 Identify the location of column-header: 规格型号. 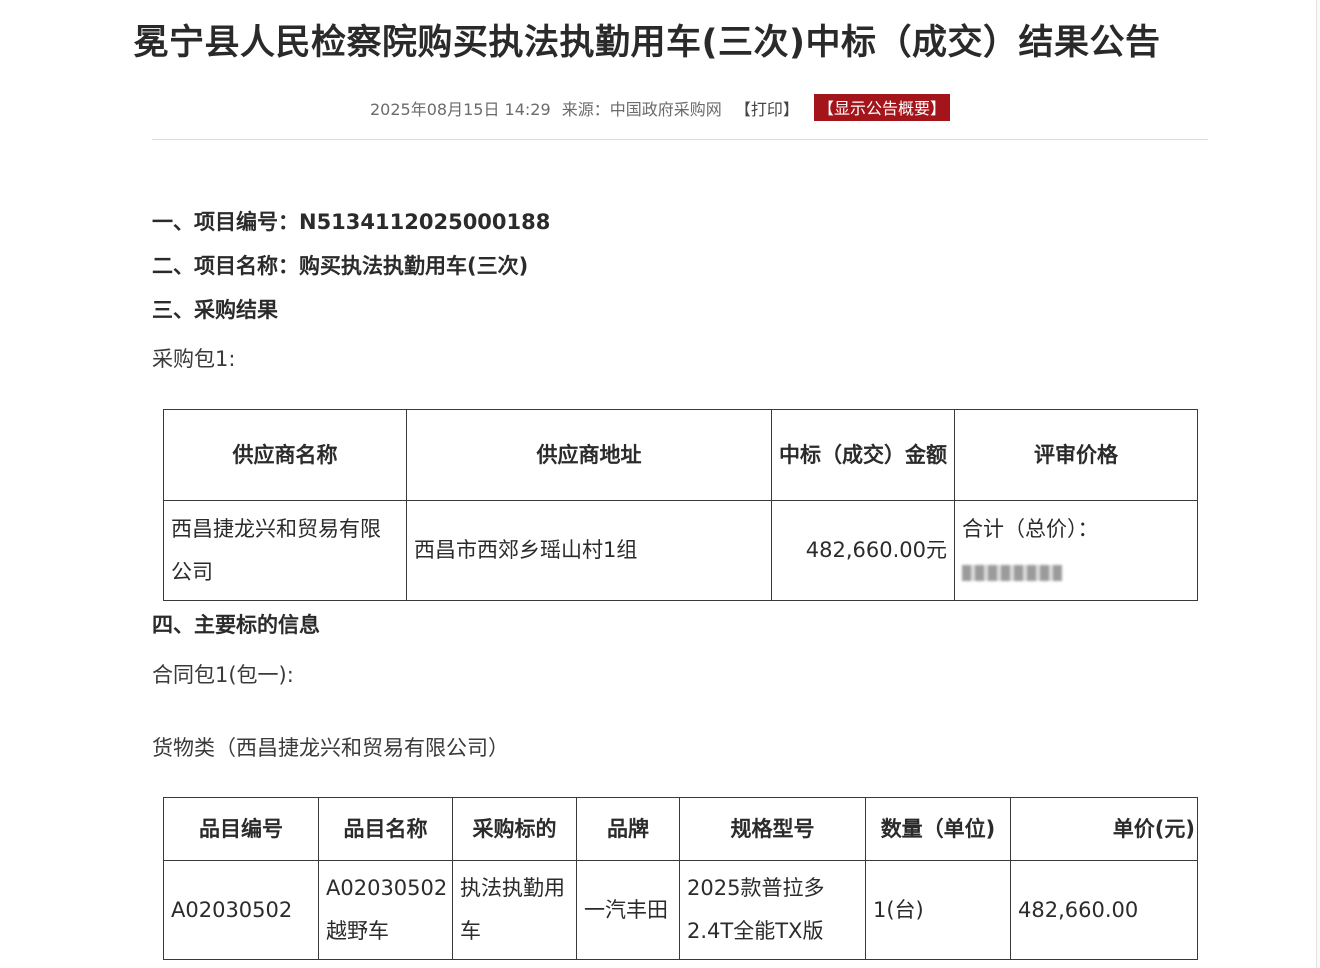
(772, 829).